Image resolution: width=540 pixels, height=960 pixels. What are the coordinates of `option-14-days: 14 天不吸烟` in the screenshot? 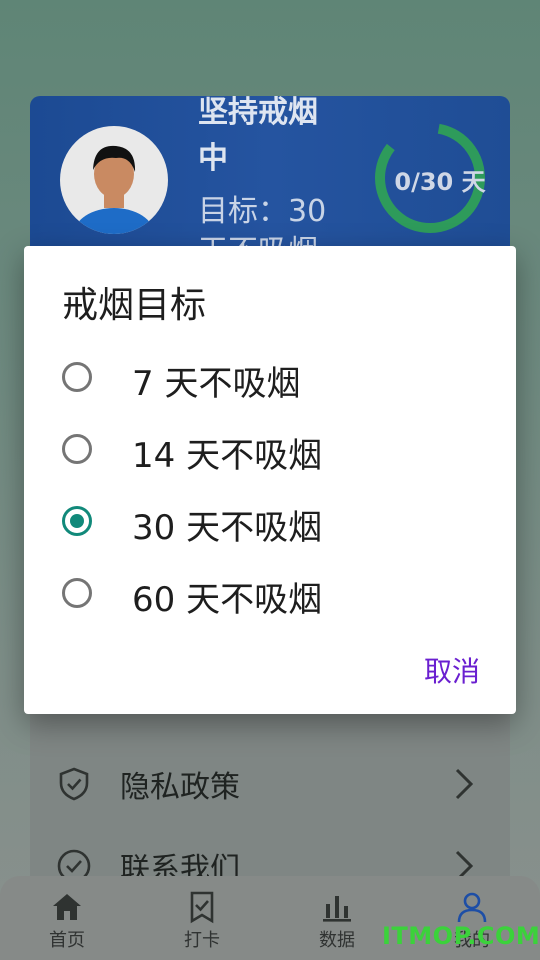 It's located at (270, 451).